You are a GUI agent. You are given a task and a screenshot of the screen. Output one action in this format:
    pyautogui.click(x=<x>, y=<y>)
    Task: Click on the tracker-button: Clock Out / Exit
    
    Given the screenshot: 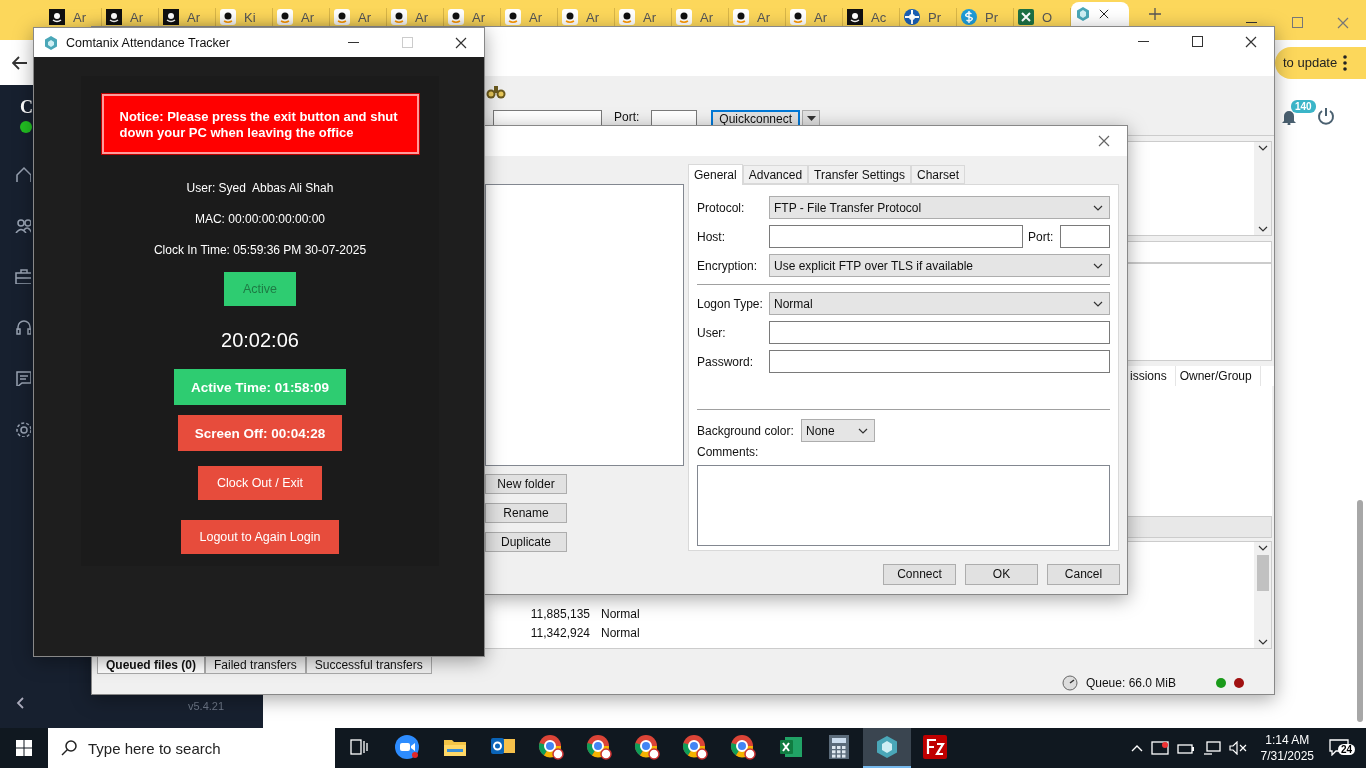 What is the action you would take?
    pyautogui.click(x=260, y=483)
    